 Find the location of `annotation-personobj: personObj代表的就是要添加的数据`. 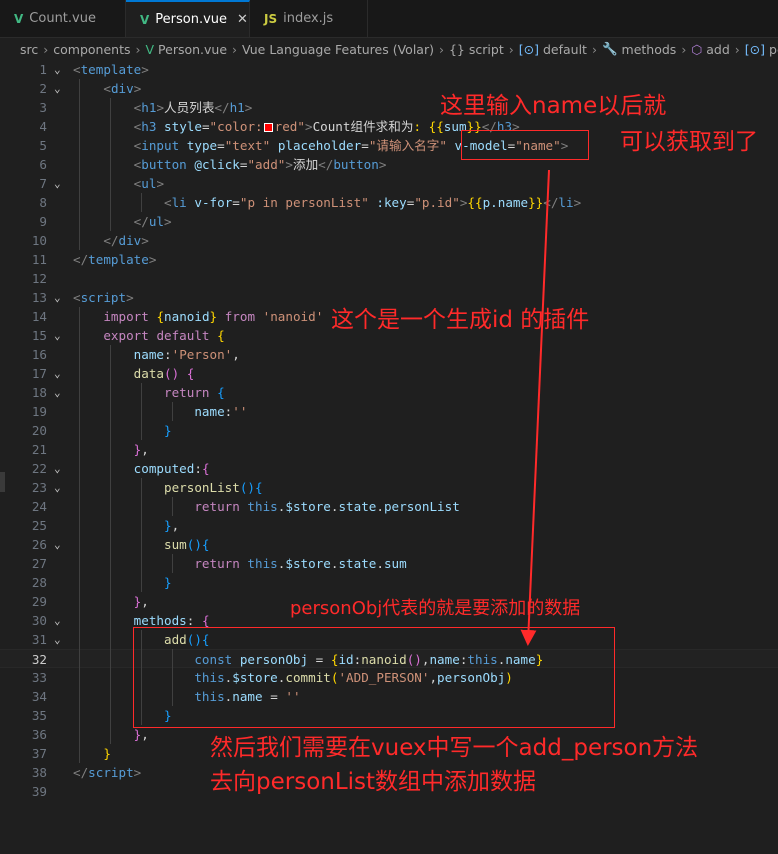

annotation-personobj: personObj代表的就是要添加的数据 is located at coordinates (435, 608).